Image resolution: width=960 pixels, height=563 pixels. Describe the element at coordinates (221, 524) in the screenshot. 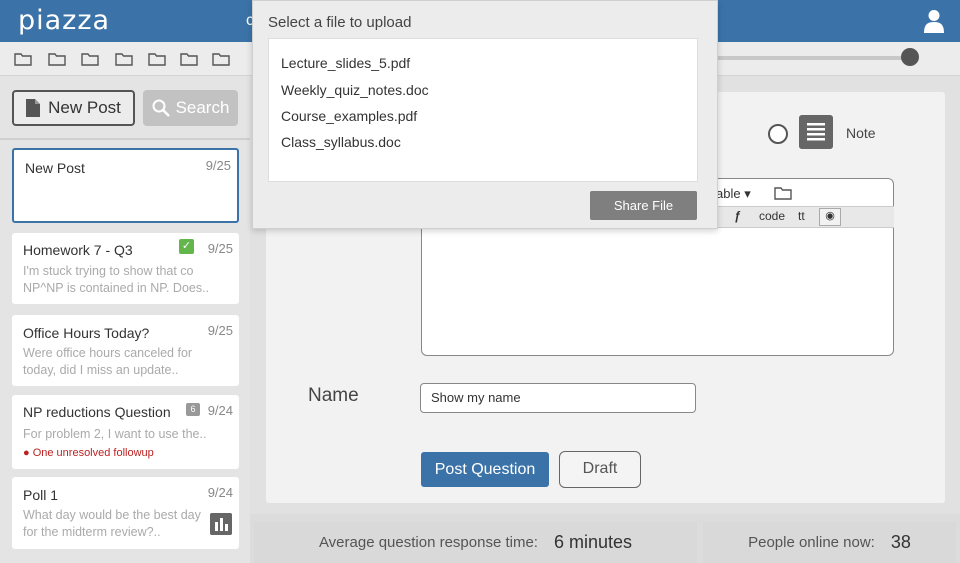

I see `poll-chart-icon` at that location.